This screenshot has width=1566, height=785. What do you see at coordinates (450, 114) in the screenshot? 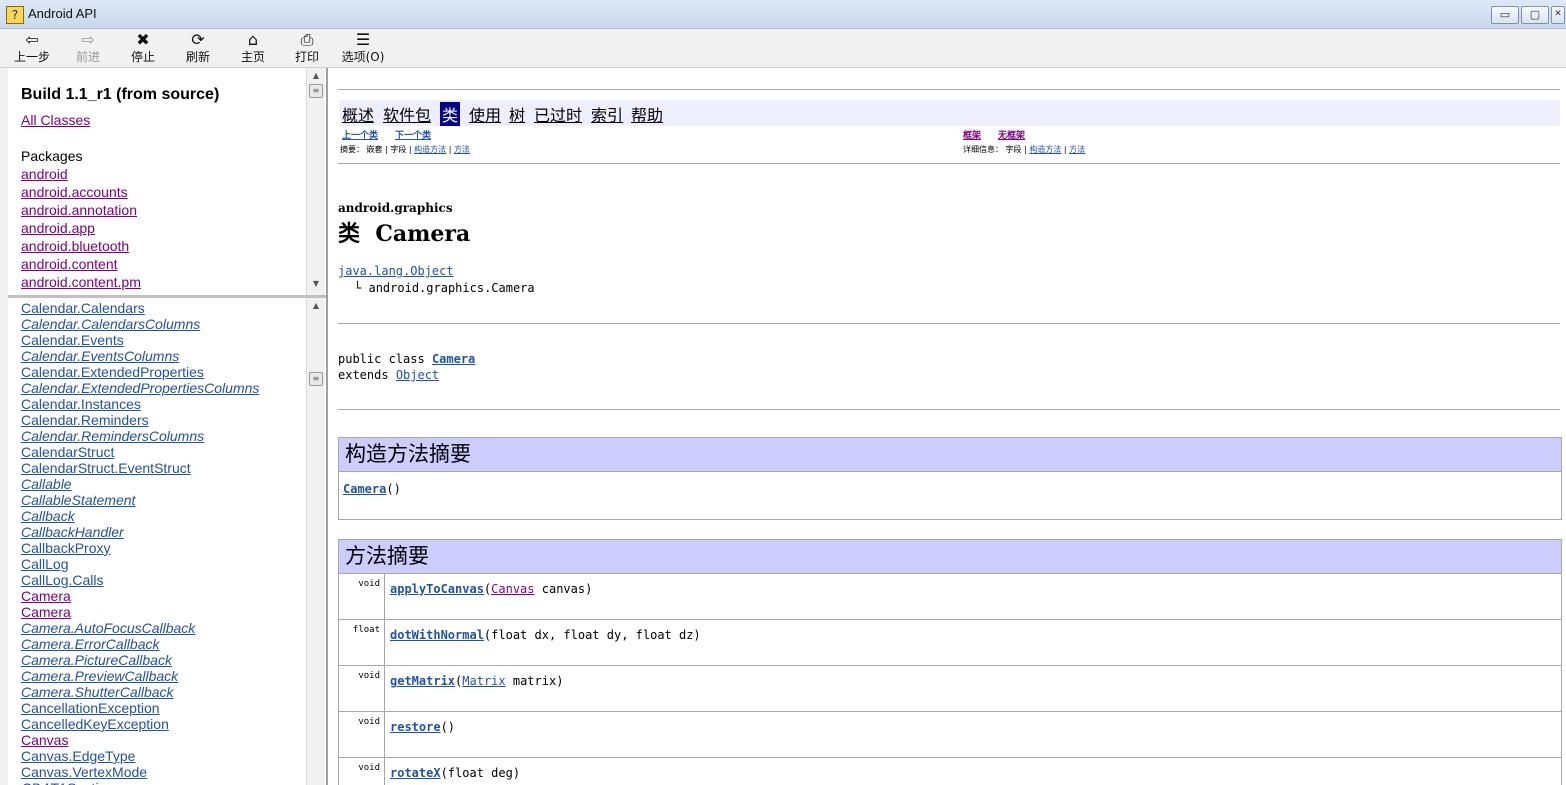
I see `nav-class: 类` at bounding box center [450, 114].